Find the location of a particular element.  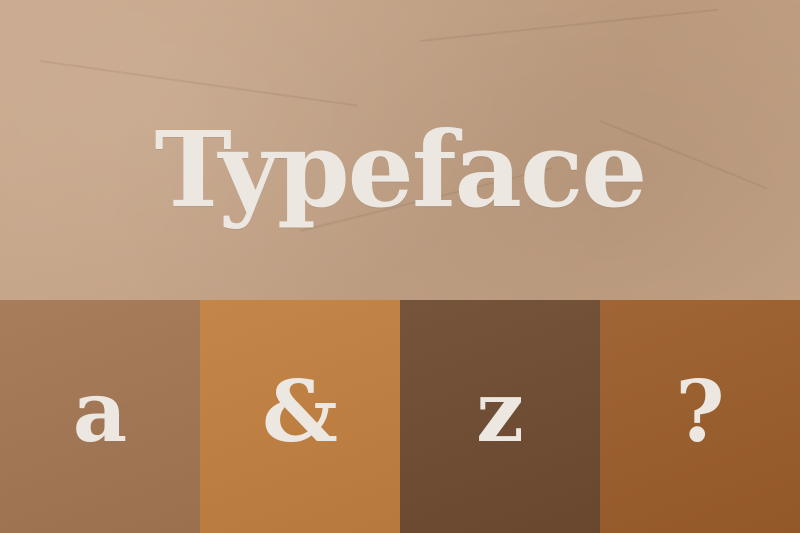

glyph-z: z is located at coordinates (500, 411).